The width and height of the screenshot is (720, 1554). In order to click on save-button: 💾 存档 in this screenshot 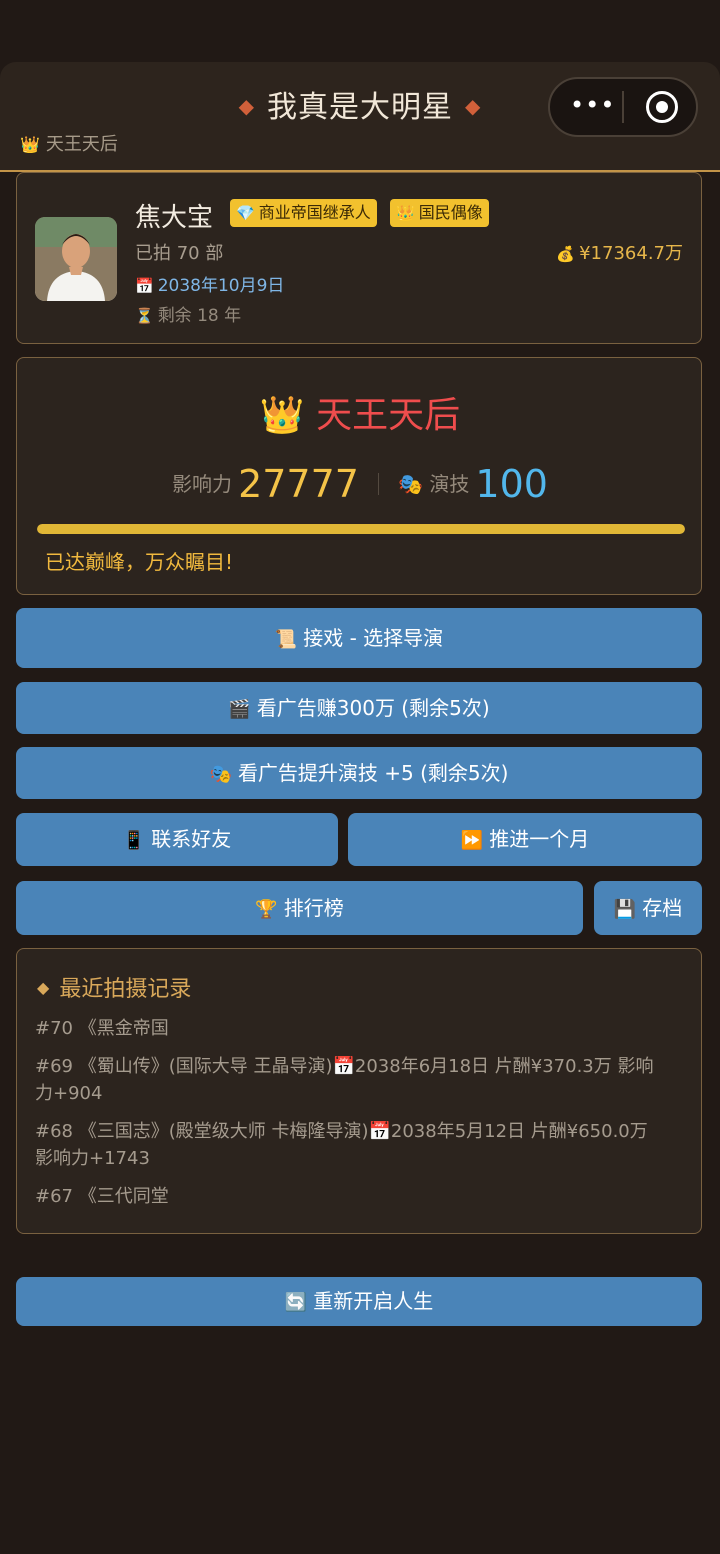, I will do `click(648, 908)`.